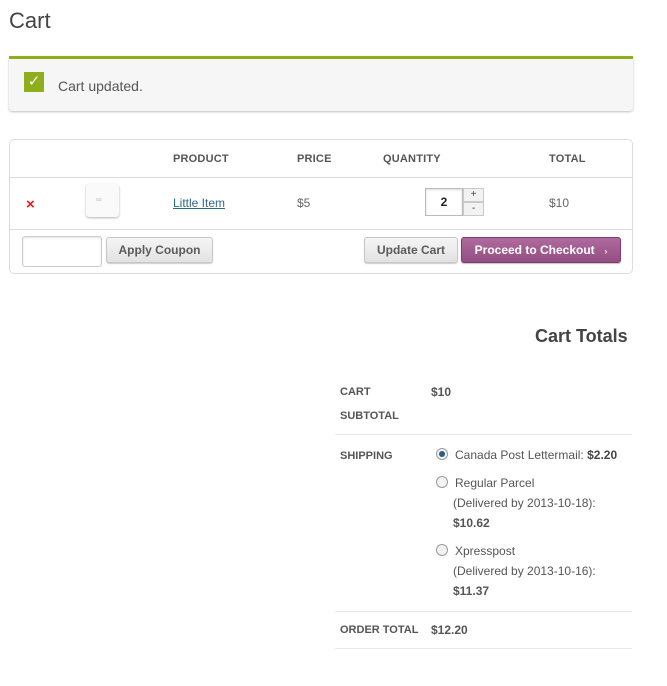 This screenshot has width=667, height=686. Describe the element at coordinates (30, 20) in the screenshot. I see `page-title: Cart` at that location.